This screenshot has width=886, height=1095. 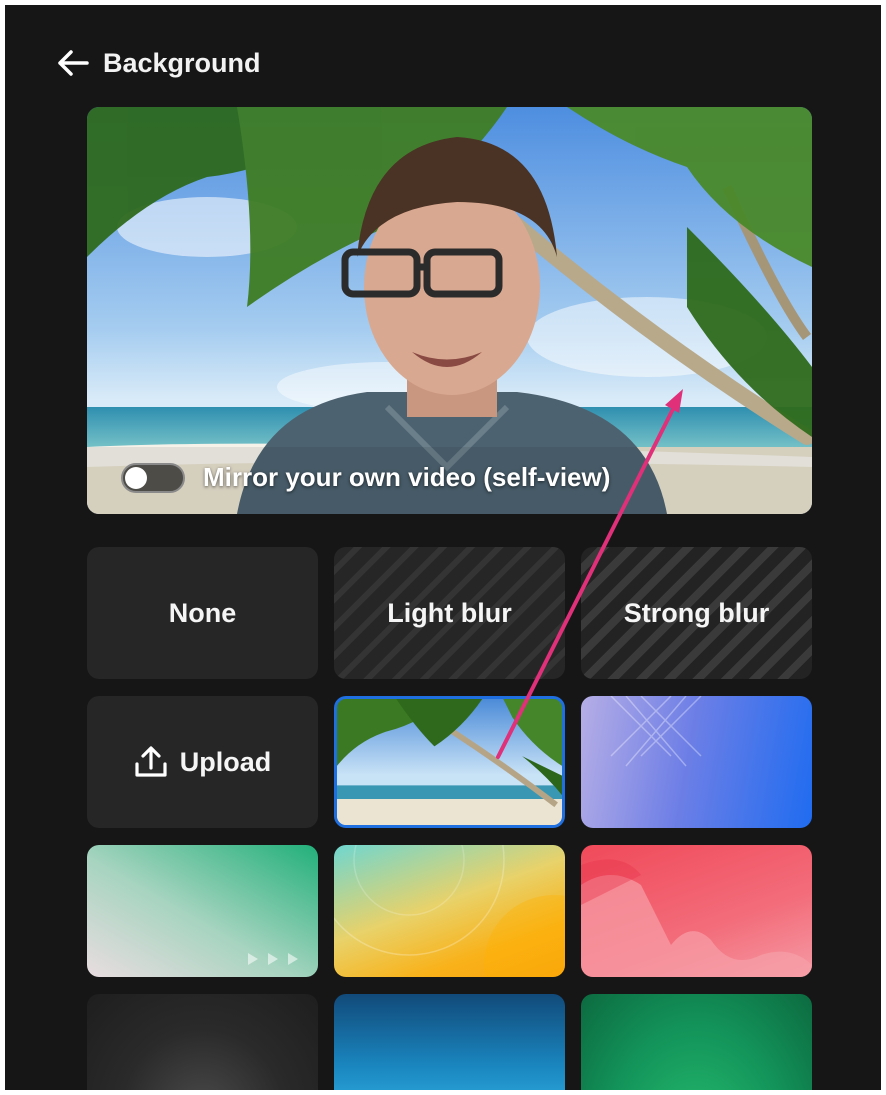 I want to click on option-dark-gray-gradient, so click(x=202, y=1042).